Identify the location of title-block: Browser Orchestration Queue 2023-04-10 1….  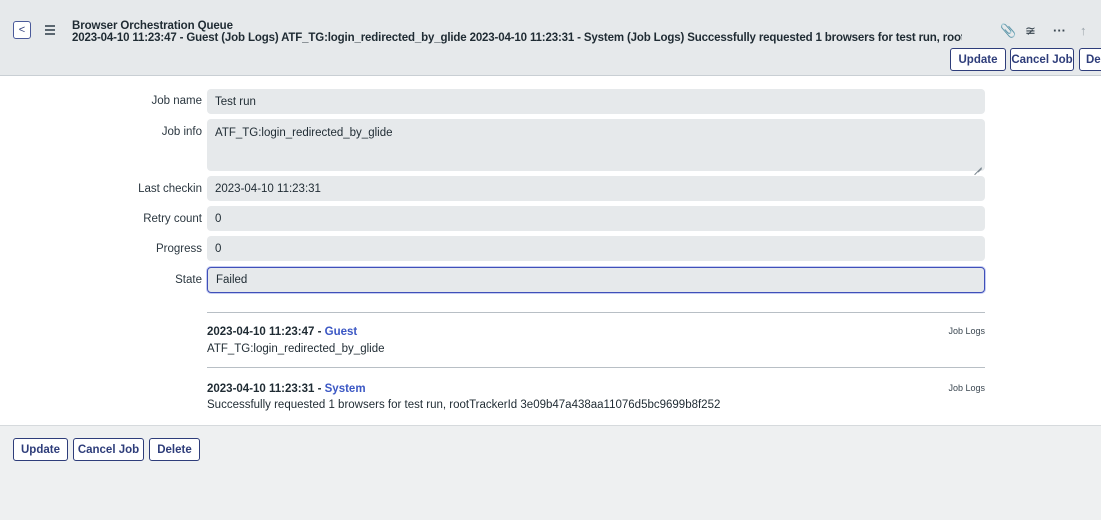
(517, 32).